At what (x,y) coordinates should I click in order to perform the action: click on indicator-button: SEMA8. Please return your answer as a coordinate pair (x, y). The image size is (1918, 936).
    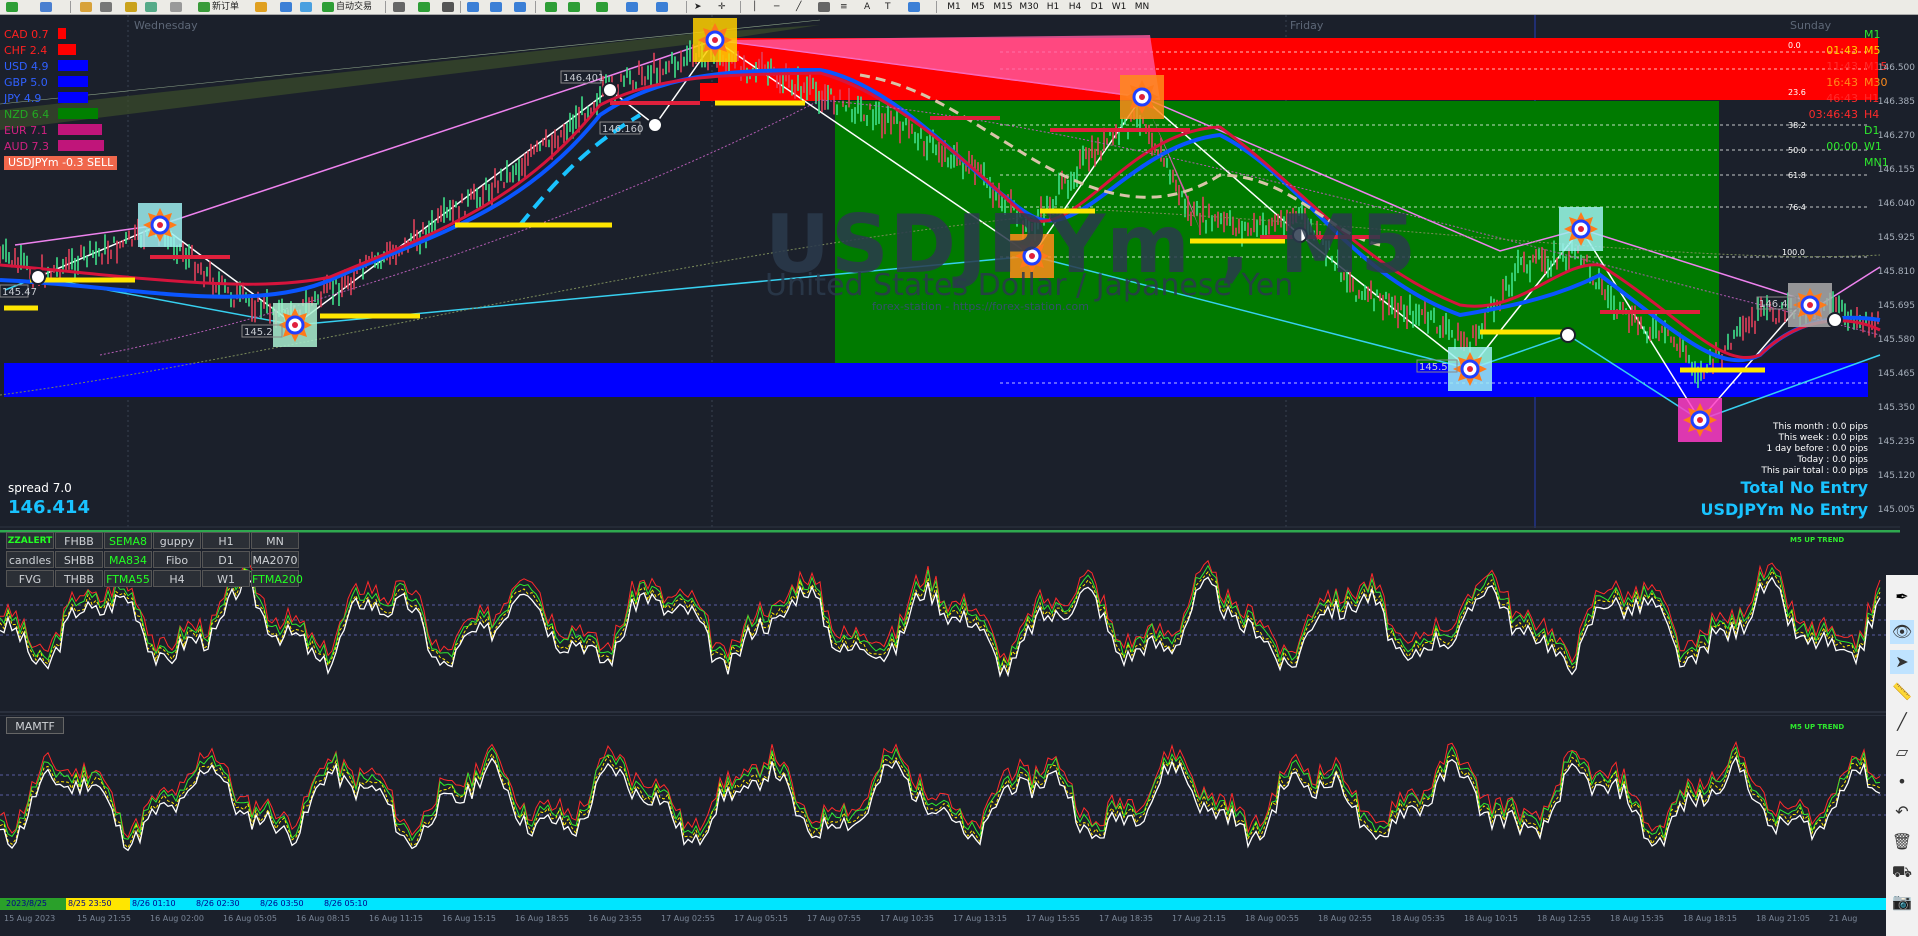
    Looking at the image, I should click on (128, 540).